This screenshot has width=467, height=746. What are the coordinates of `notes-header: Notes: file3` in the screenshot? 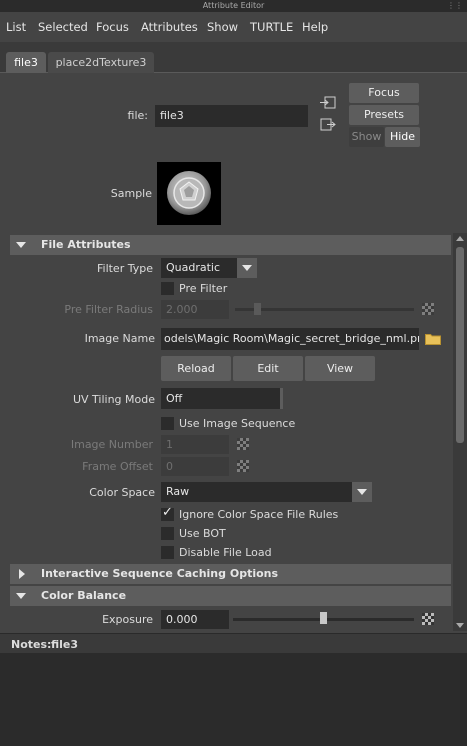 It's located at (233, 643).